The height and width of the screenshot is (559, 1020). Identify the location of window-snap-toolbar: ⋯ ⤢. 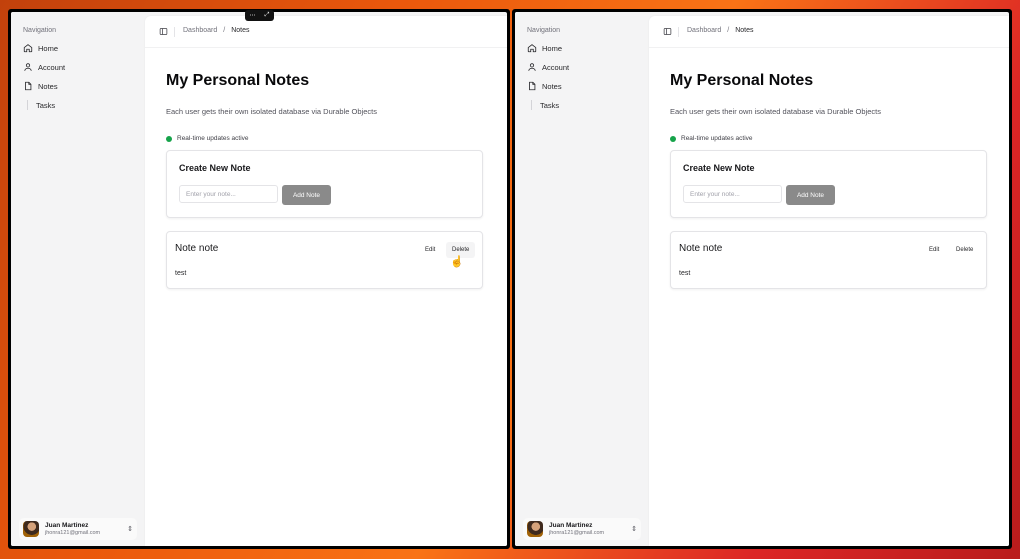
(259, 15).